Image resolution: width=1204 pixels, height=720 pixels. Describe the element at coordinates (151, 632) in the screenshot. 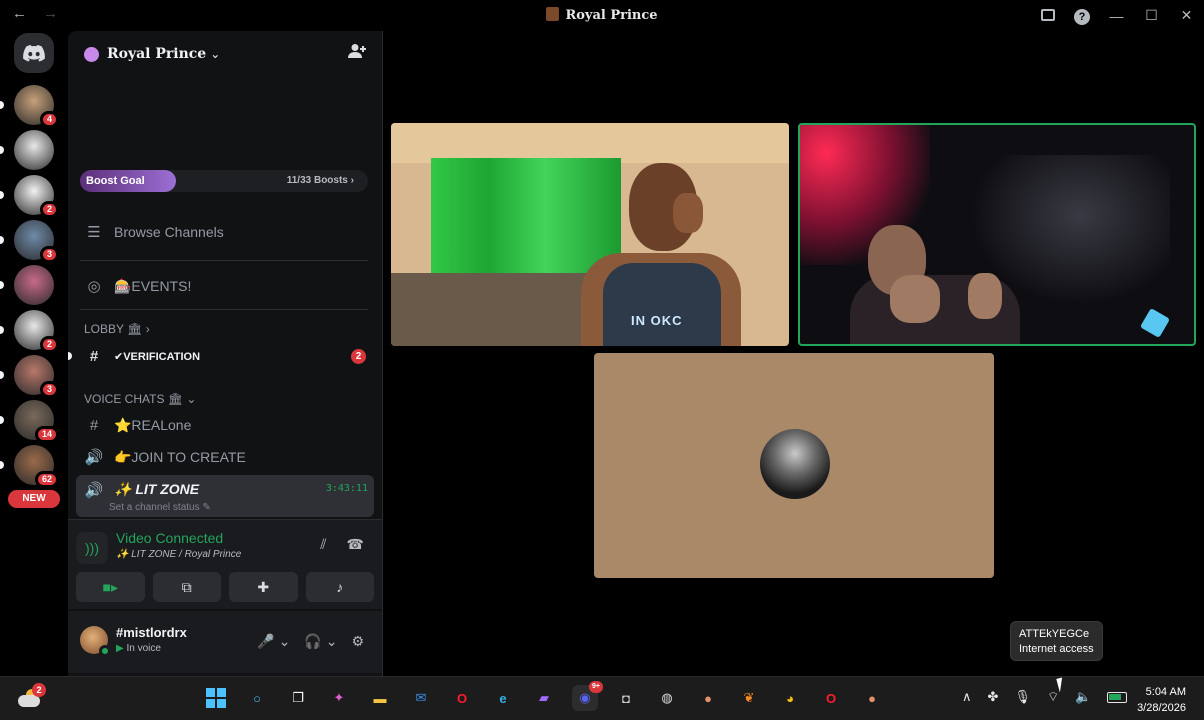

I see `username: #mistlordrx` at that location.